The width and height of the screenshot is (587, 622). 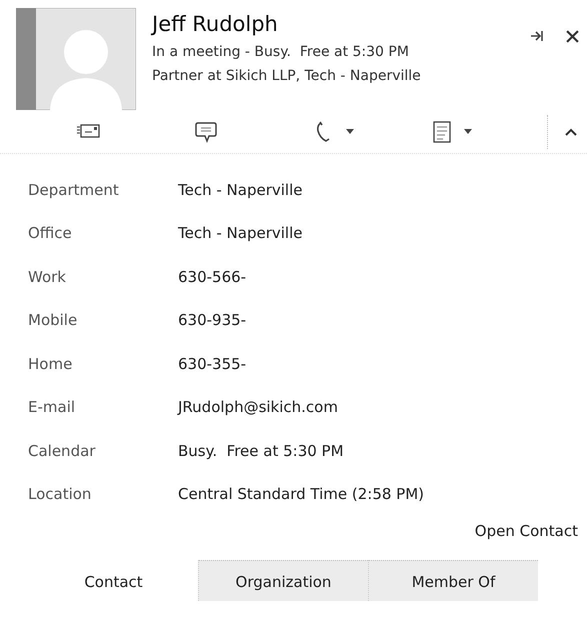 What do you see at coordinates (526, 531) in the screenshot?
I see `open-contact-link: Open Contact` at bounding box center [526, 531].